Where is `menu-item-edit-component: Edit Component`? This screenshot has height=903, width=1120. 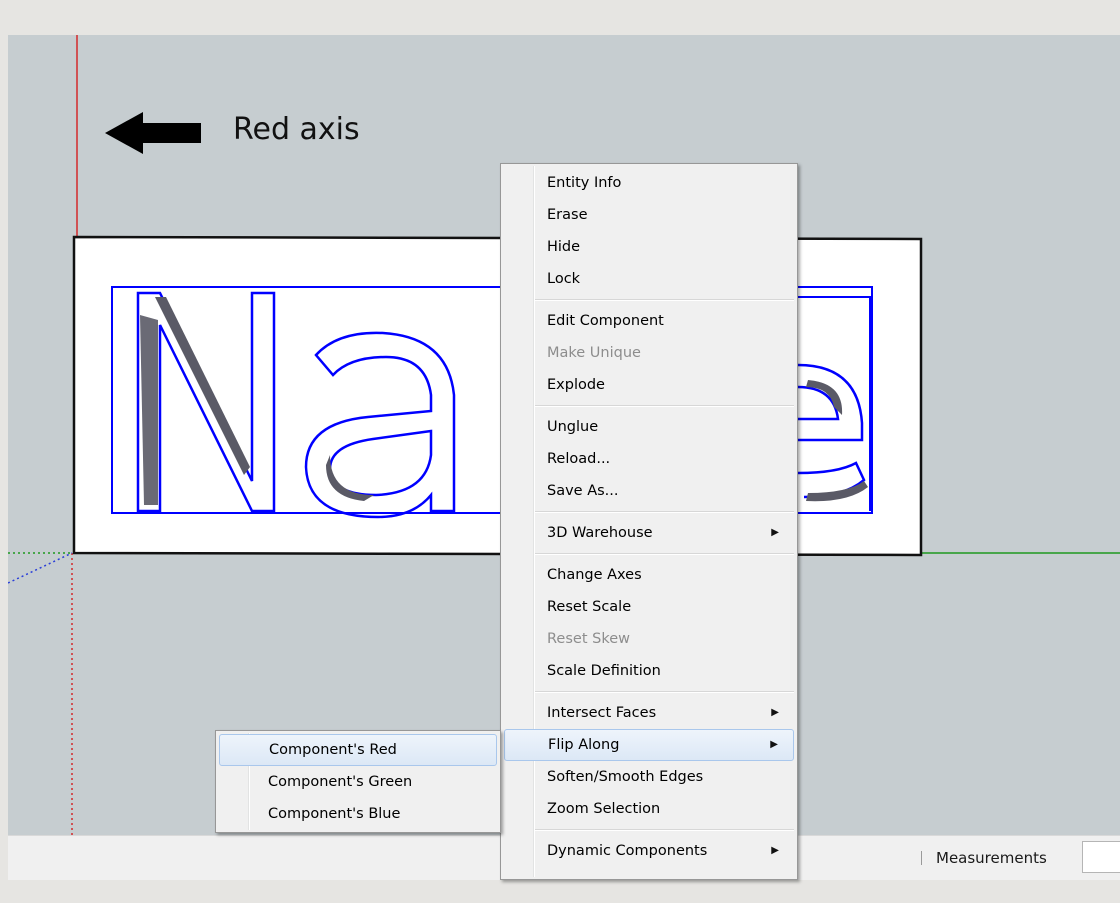 menu-item-edit-component: Edit Component is located at coordinates (649, 321).